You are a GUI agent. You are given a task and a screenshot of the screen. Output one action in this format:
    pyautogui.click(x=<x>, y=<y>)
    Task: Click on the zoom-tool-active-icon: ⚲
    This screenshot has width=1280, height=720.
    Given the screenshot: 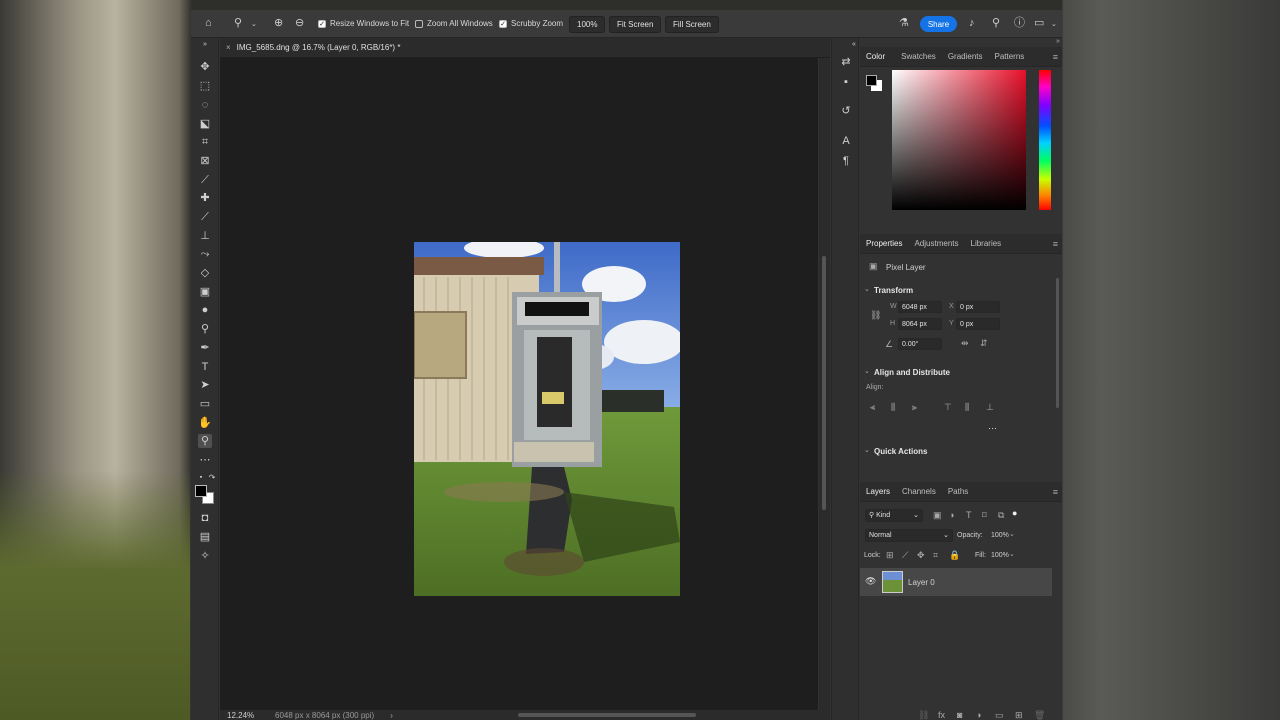 What is the action you would take?
    pyautogui.click(x=205, y=441)
    